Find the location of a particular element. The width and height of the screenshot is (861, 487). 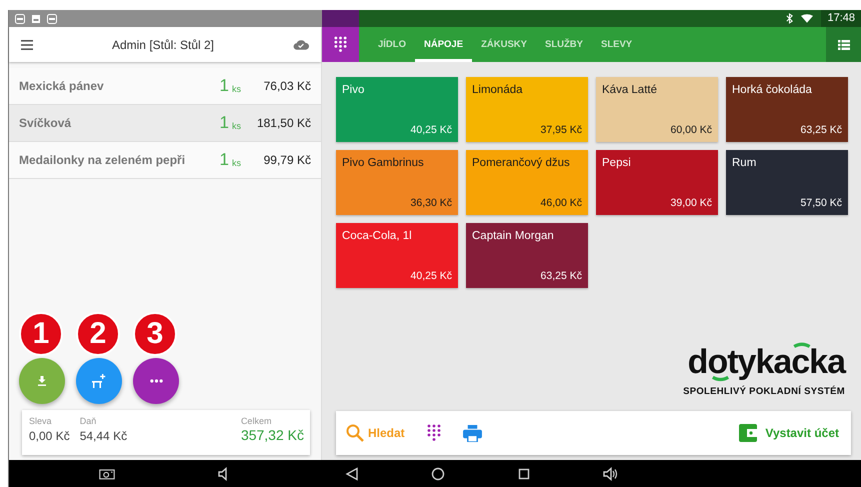

product-tile: Pivo 40,25 Kč is located at coordinates (397, 109).